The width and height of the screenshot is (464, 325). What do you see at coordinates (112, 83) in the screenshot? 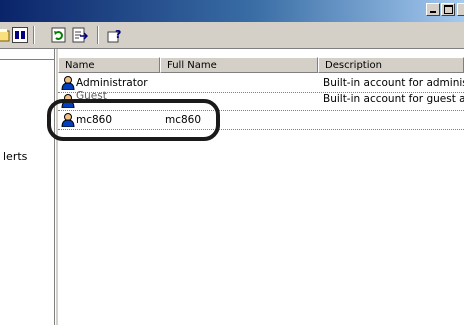
I see `user-name: Administrator` at bounding box center [112, 83].